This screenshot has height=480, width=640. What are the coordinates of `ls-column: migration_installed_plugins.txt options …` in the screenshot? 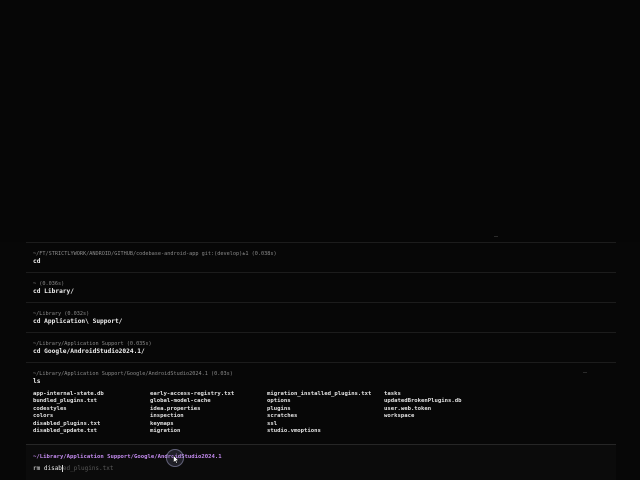 It's located at (325, 413).